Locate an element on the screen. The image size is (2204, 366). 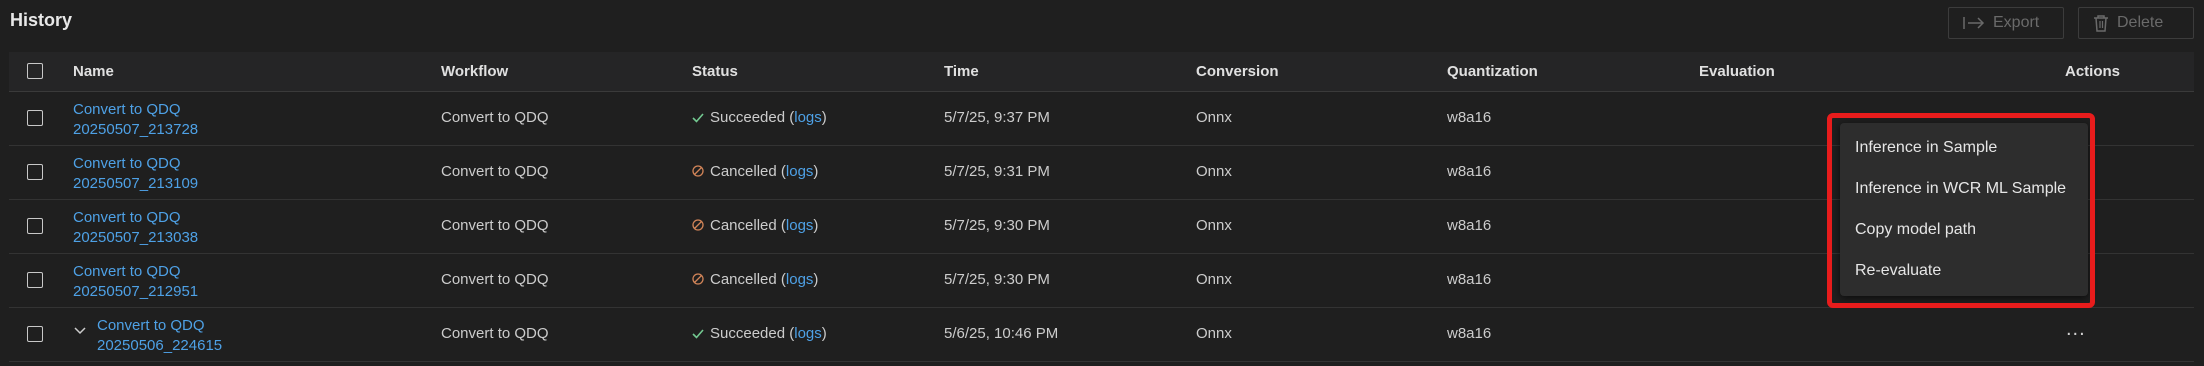
column-header-actions: Actions is located at coordinates (2093, 71).